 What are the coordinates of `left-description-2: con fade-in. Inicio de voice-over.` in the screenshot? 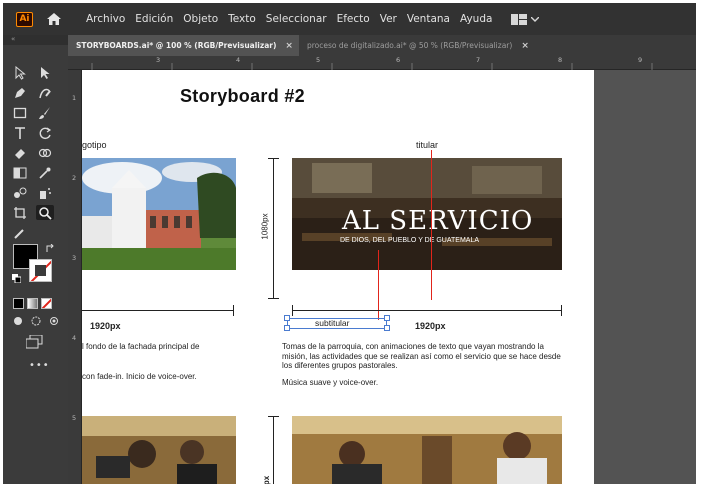 It's located at (162, 377).